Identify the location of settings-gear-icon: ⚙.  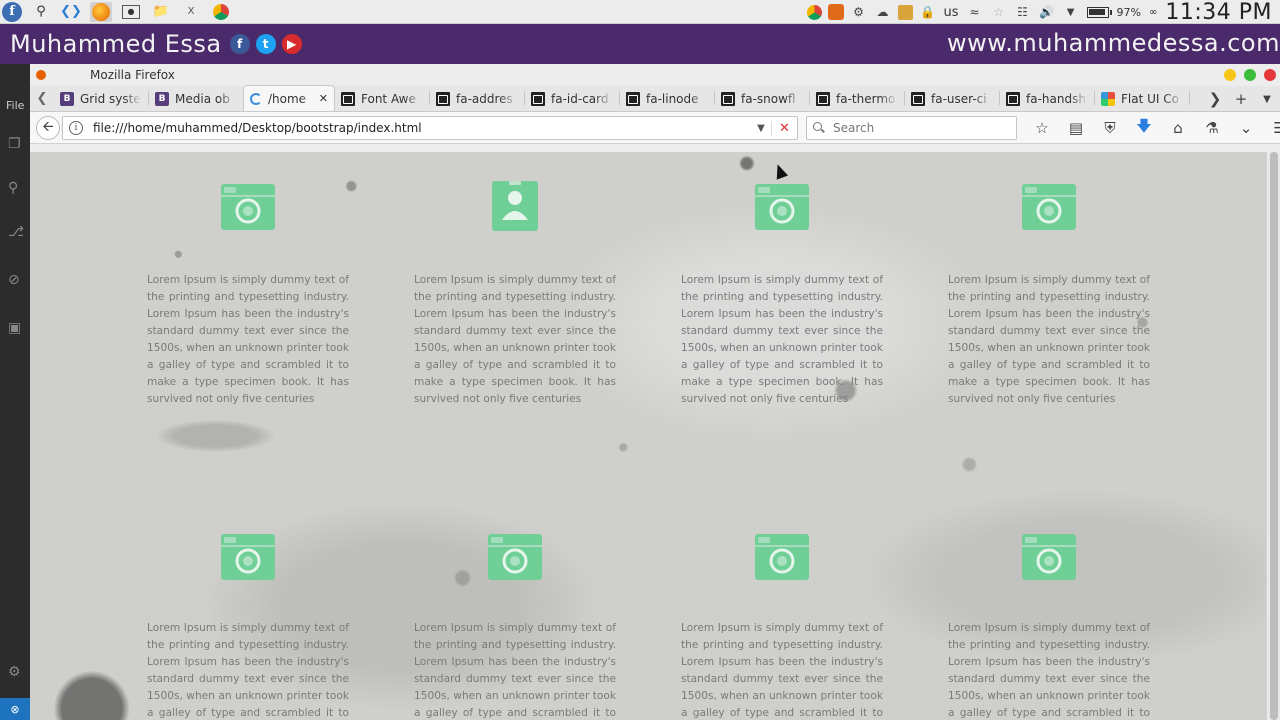
(16, 672).